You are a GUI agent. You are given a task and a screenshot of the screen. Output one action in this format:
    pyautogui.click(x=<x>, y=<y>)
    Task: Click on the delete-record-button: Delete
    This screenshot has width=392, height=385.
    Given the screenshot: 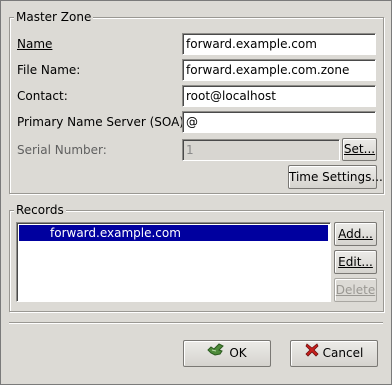 What is the action you would take?
    pyautogui.click(x=355, y=290)
    